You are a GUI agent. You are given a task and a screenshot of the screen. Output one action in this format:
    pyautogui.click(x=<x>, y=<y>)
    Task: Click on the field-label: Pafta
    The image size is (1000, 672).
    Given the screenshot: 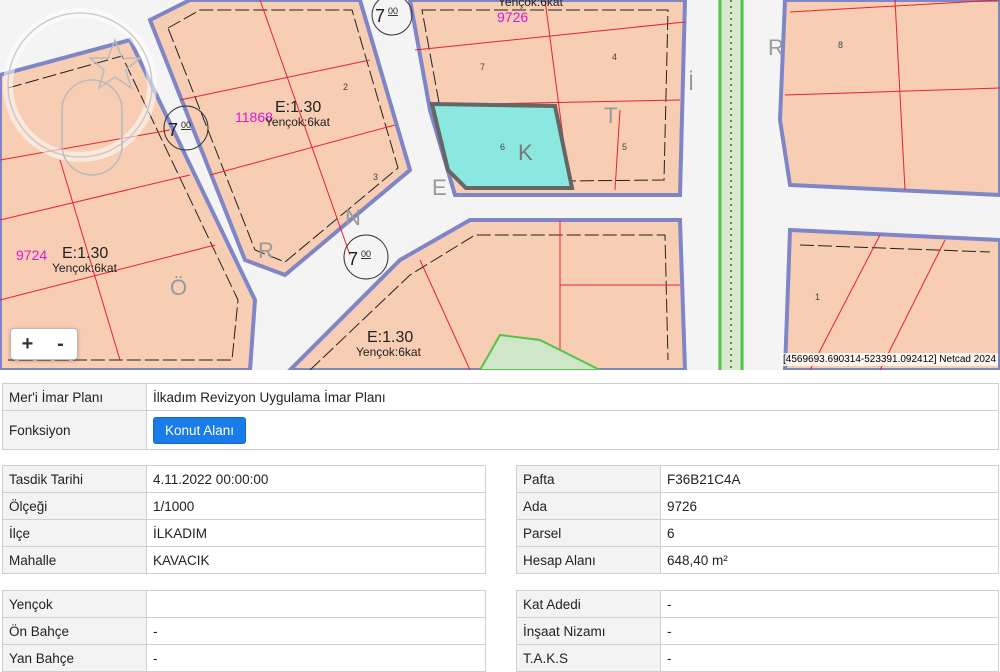 What is the action you would take?
    pyautogui.click(x=588, y=479)
    